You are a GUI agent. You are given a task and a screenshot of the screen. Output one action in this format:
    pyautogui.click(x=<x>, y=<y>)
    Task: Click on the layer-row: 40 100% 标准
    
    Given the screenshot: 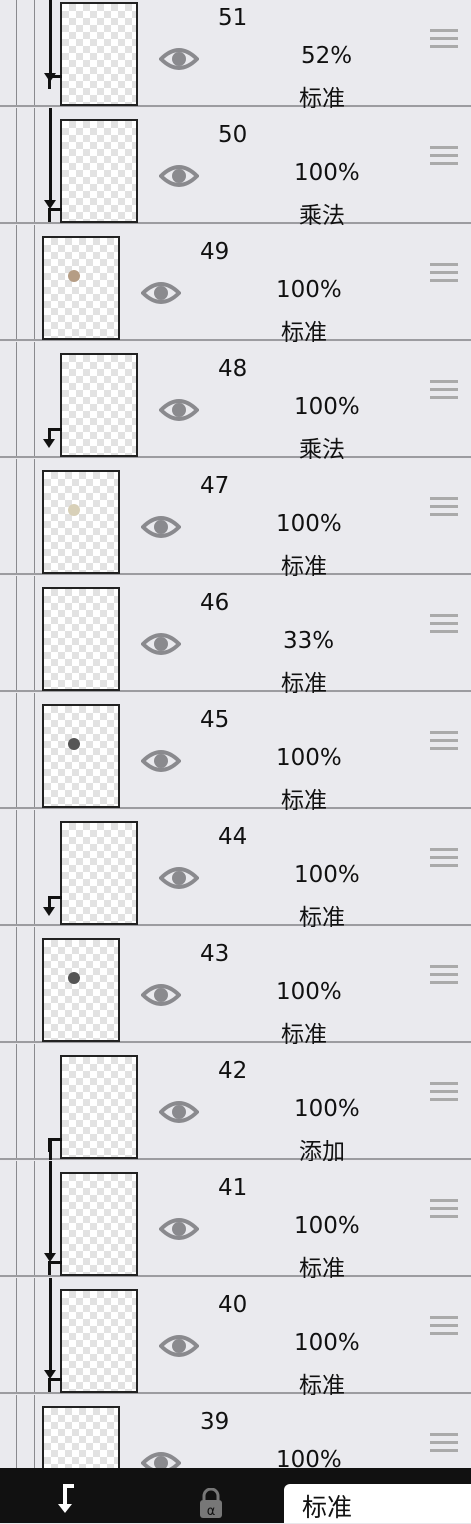 What is the action you would take?
    pyautogui.click(x=235, y=1338)
    